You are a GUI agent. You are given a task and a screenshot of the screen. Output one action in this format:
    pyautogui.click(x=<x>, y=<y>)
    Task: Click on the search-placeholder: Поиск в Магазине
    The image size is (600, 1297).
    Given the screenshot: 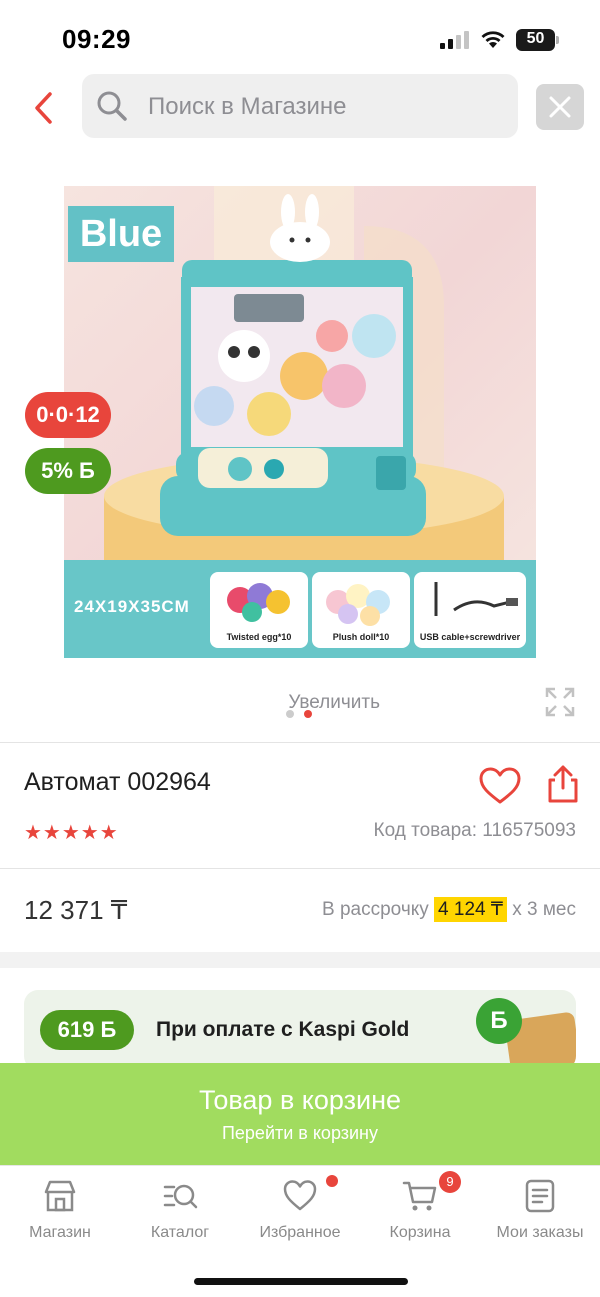 What is the action you would take?
    pyautogui.click(x=247, y=106)
    